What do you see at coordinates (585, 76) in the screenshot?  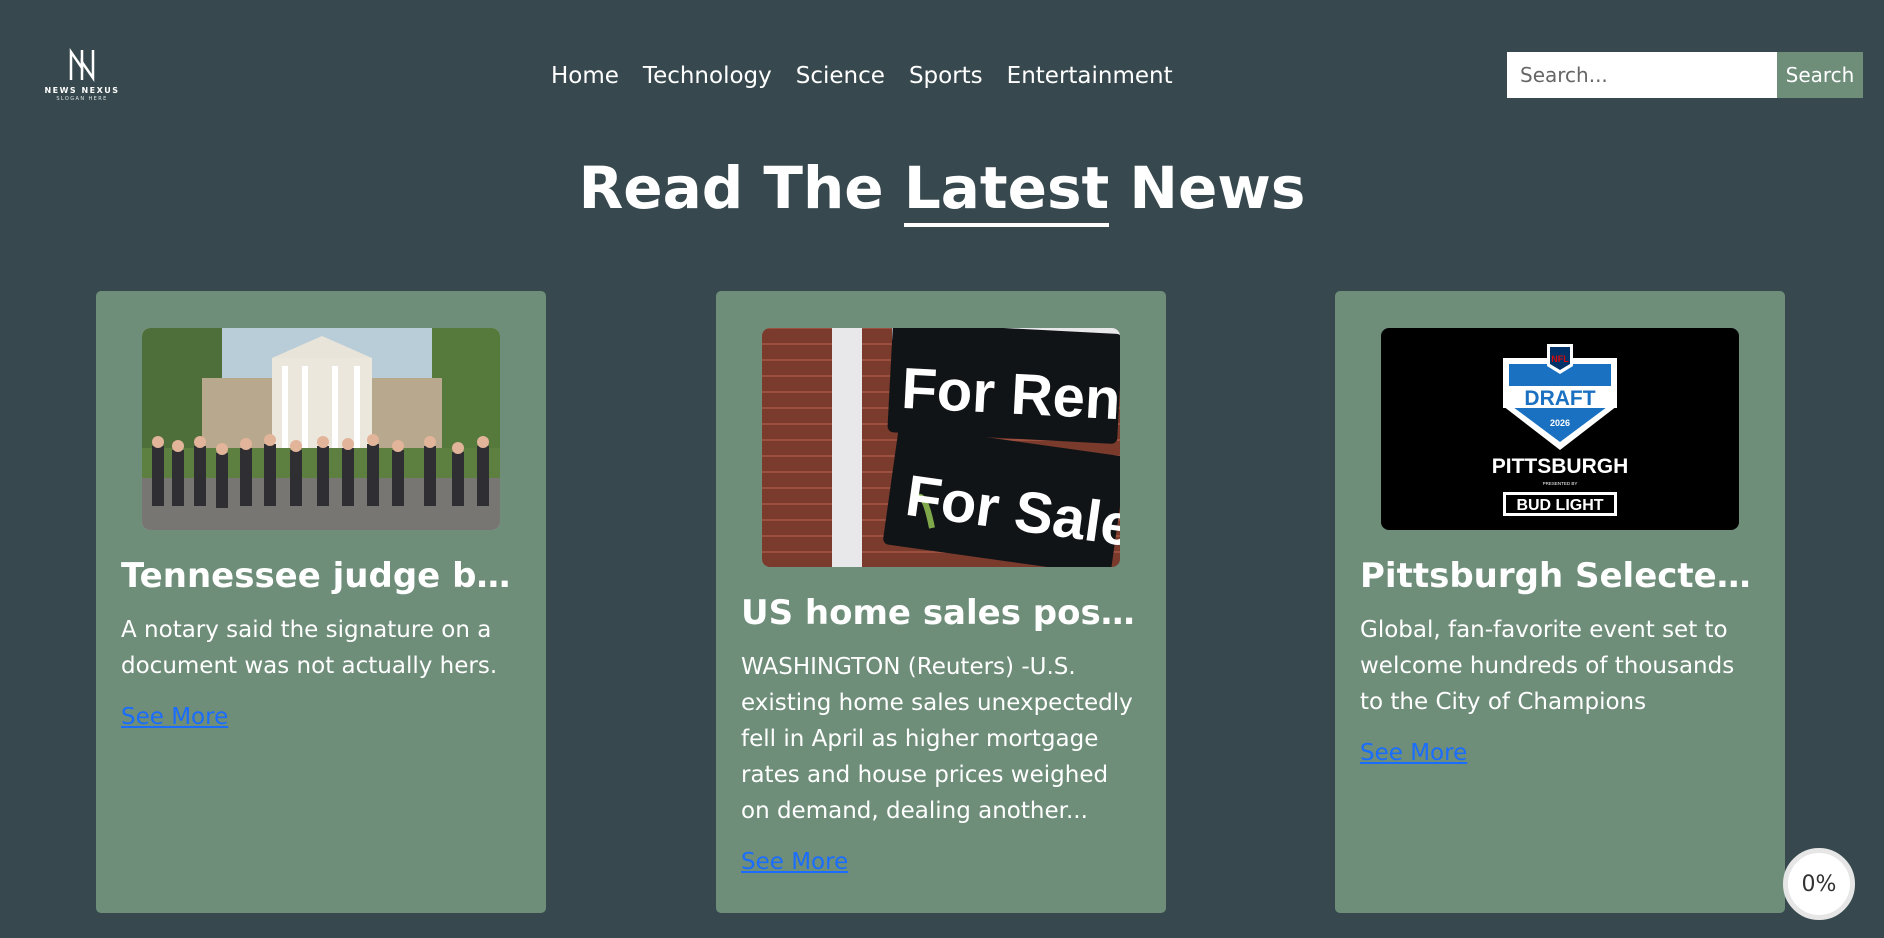 I see `nav-home: Home` at bounding box center [585, 76].